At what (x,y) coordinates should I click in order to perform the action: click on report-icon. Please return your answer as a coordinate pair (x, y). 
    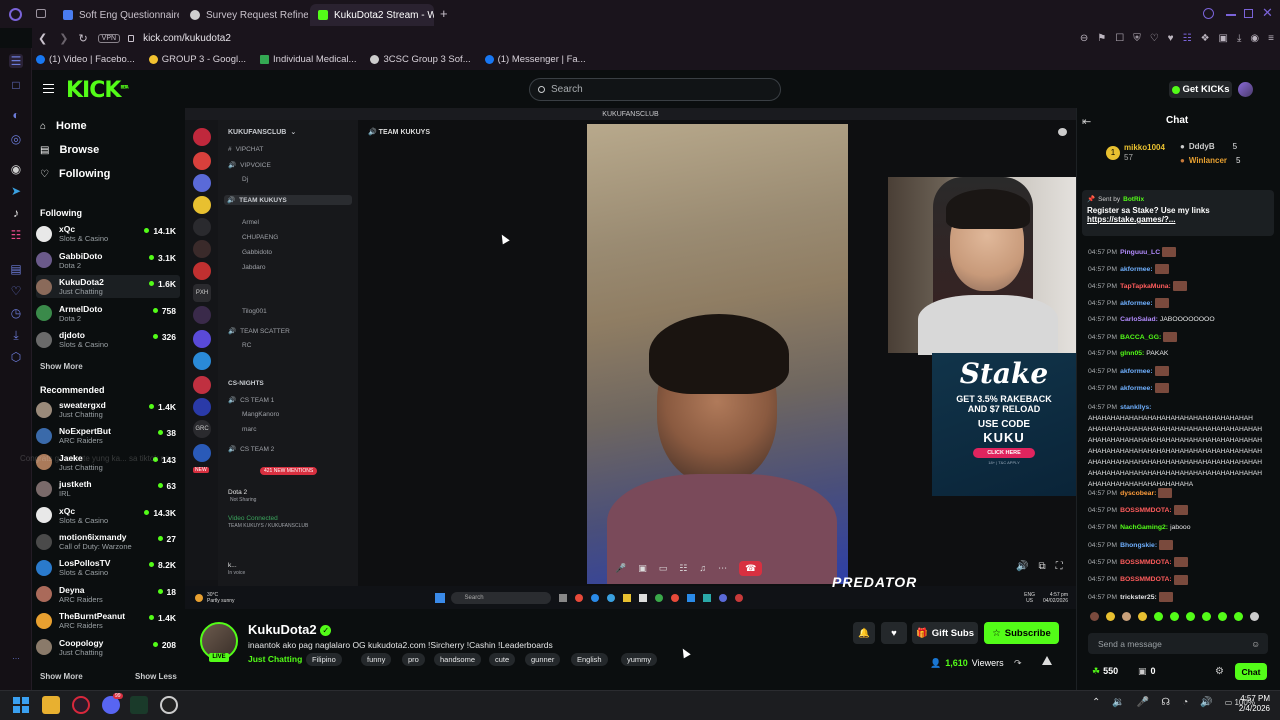
    Looking at the image, I should click on (1047, 660).